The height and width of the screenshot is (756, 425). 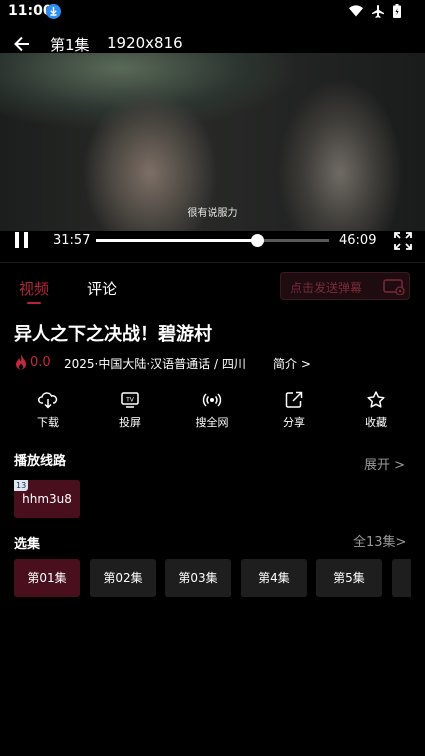 What do you see at coordinates (21, 485) in the screenshot?
I see `route-count-badge: 13` at bounding box center [21, 485].